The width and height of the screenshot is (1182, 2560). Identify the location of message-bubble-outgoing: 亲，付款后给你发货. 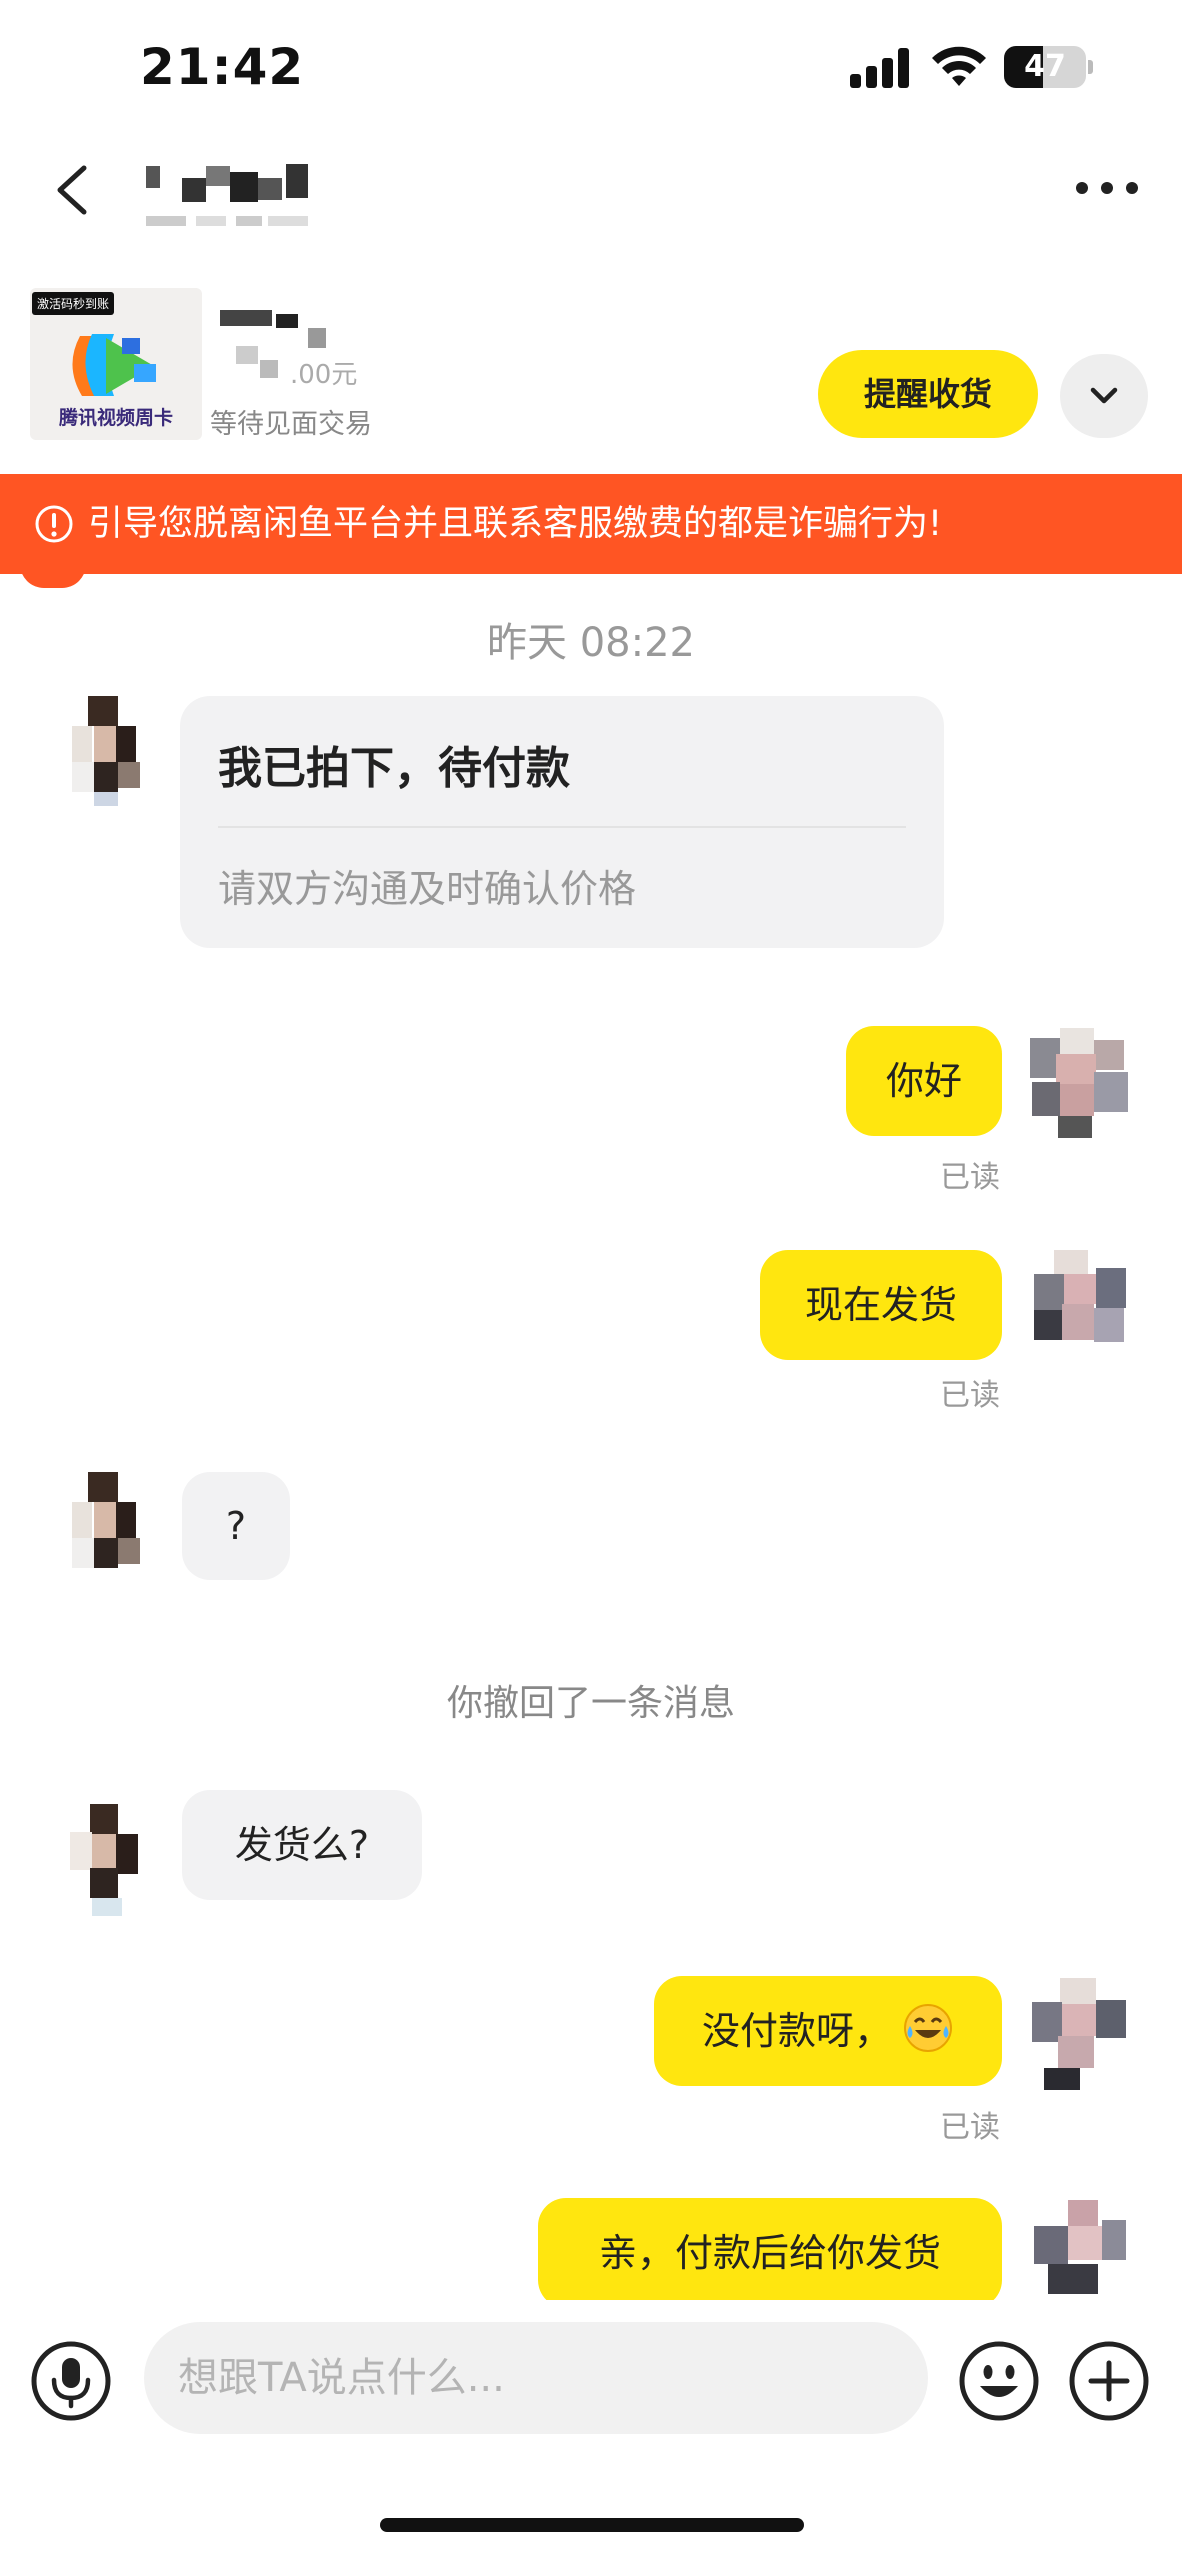
(770, 2249).